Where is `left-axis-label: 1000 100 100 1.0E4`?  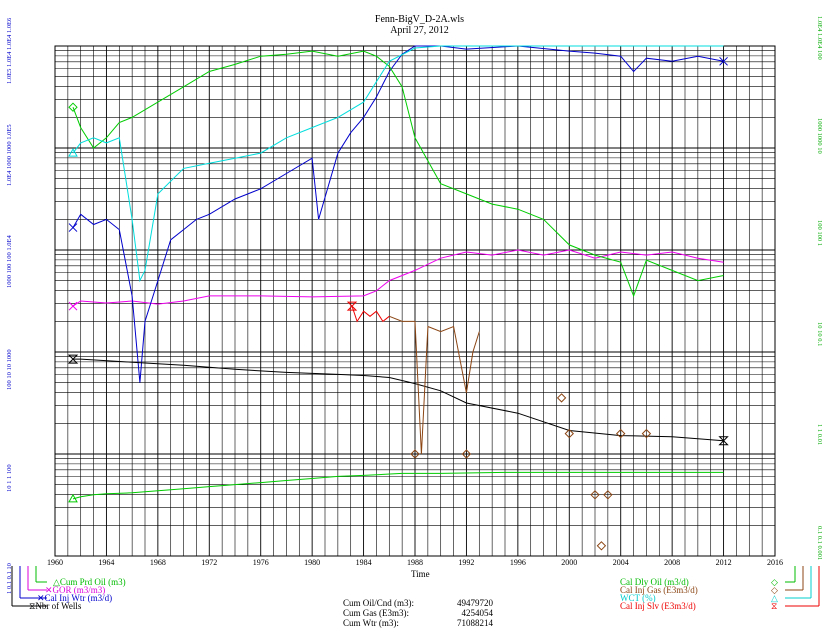
left-axis-label: 1000 100 100 1.0E4 is located at coordinates (9, 261).